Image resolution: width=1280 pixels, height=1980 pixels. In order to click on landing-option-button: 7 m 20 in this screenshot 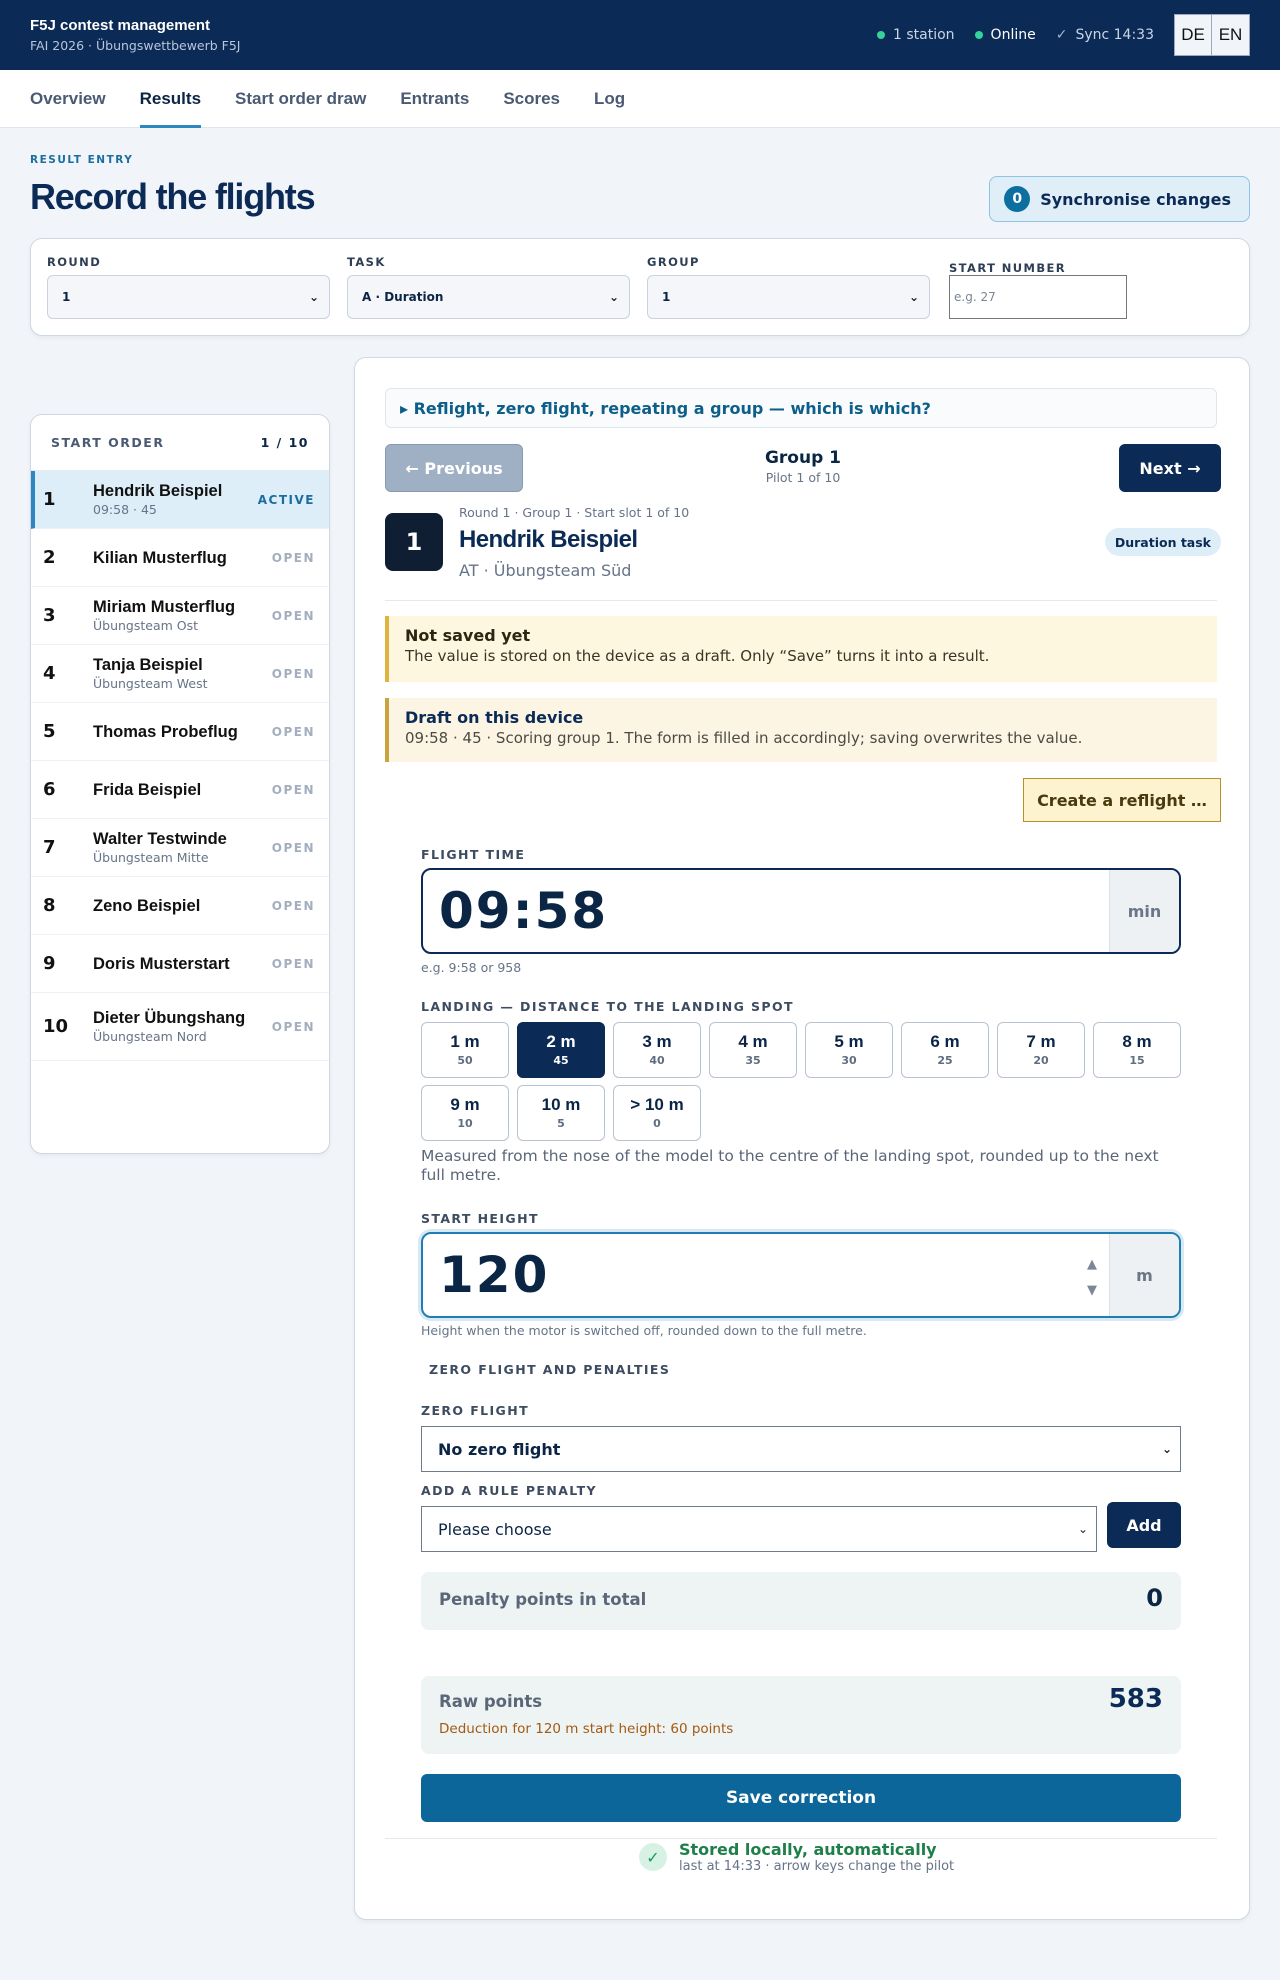, I will do `click(1041, 1050)`.